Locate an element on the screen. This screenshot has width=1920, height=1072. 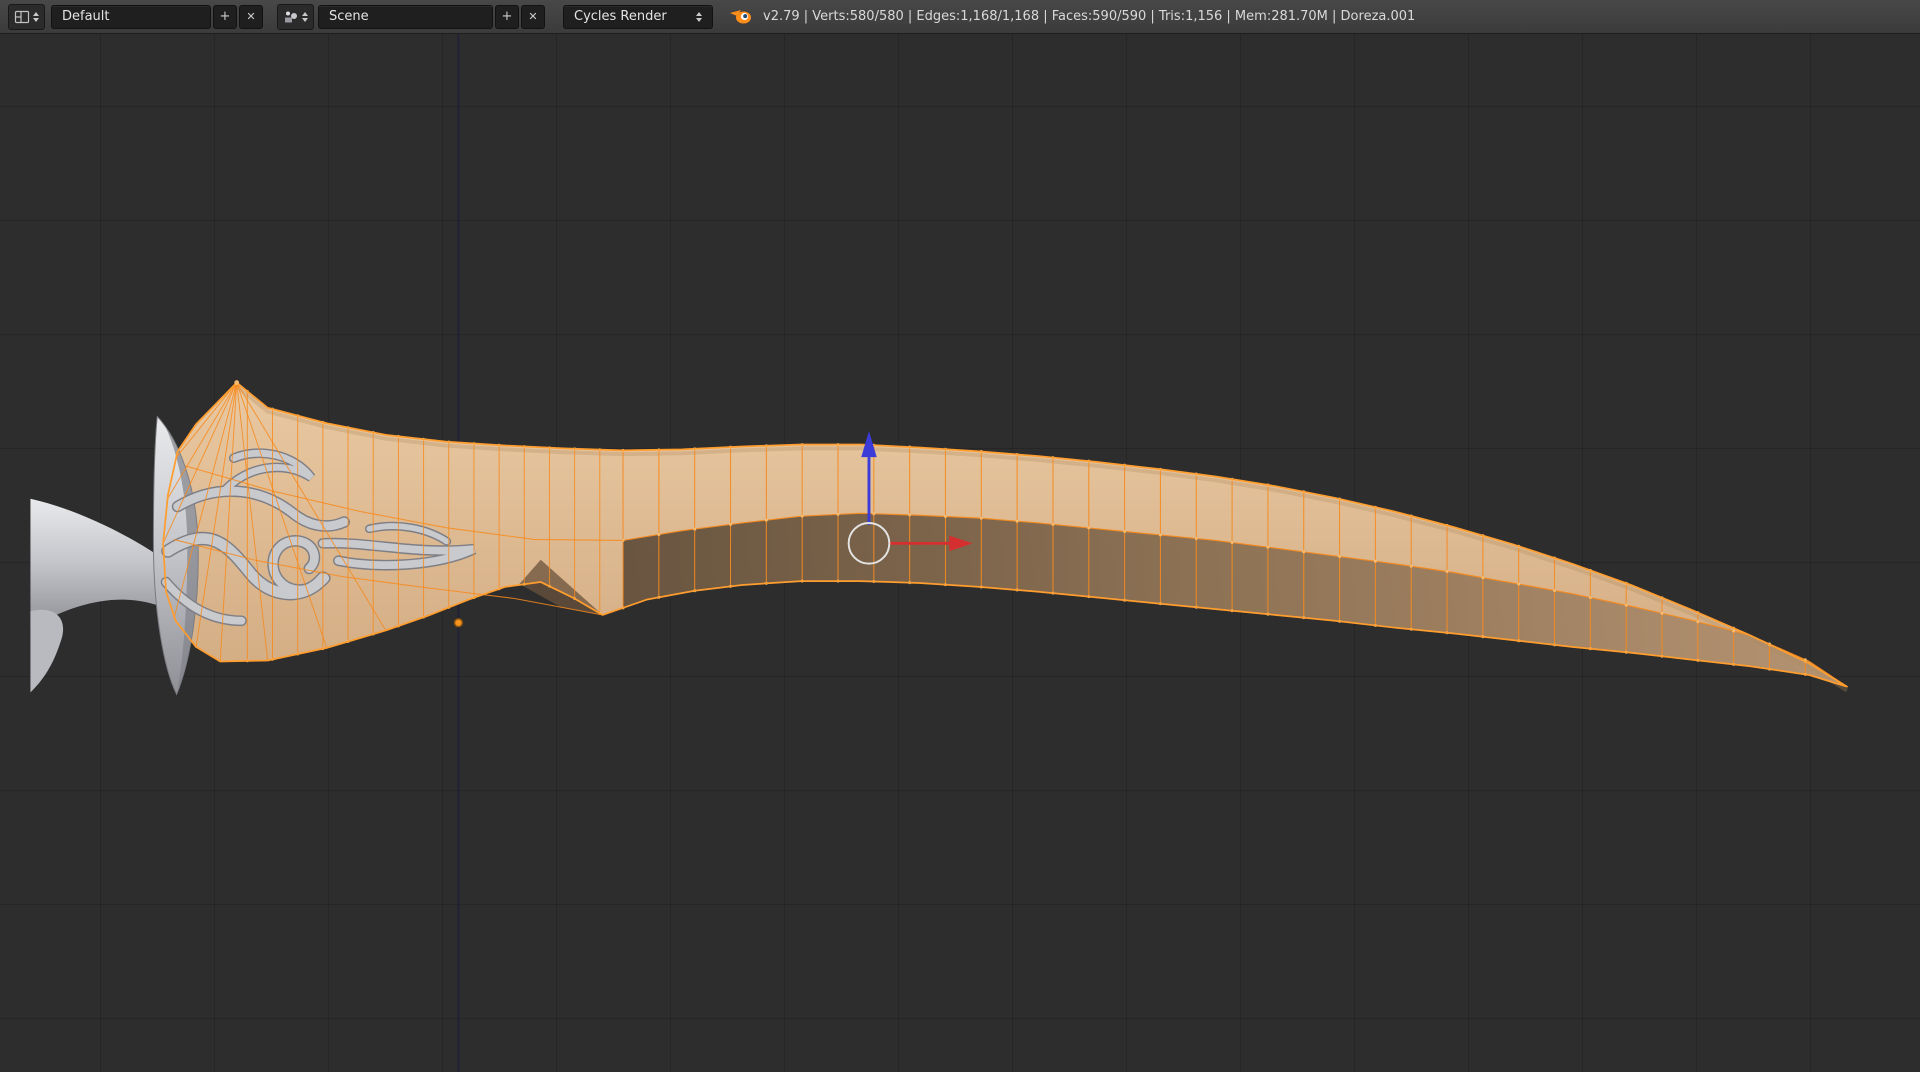
scene-icon is located at coordinates (291, 16).